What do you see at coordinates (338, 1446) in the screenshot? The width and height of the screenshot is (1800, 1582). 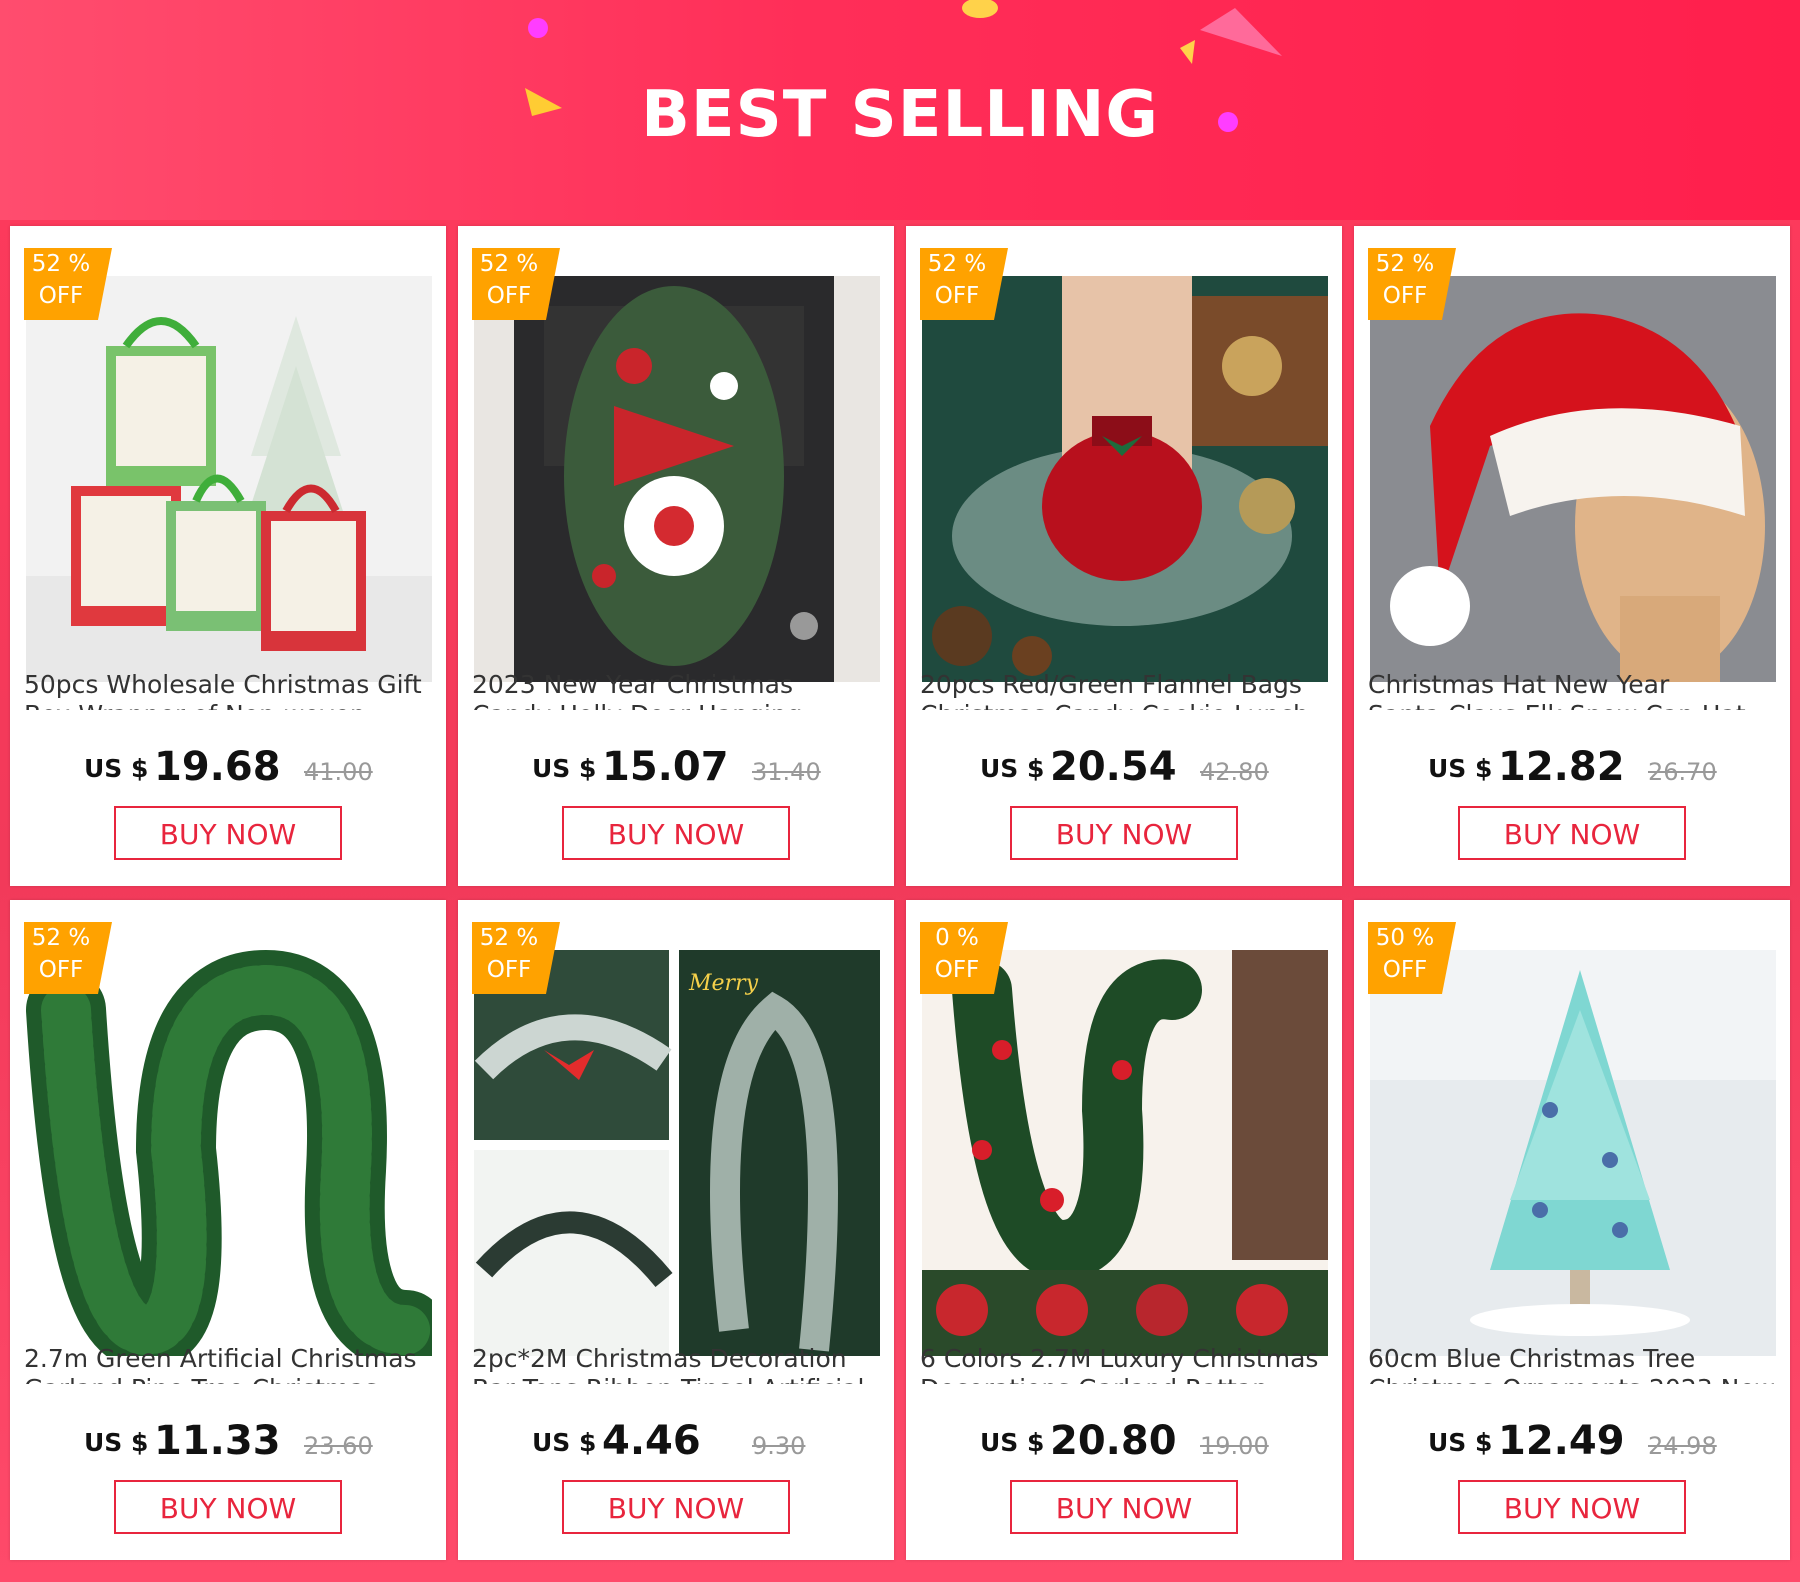 I see `original-price: 23.60` at bounding box center [338, 1446].